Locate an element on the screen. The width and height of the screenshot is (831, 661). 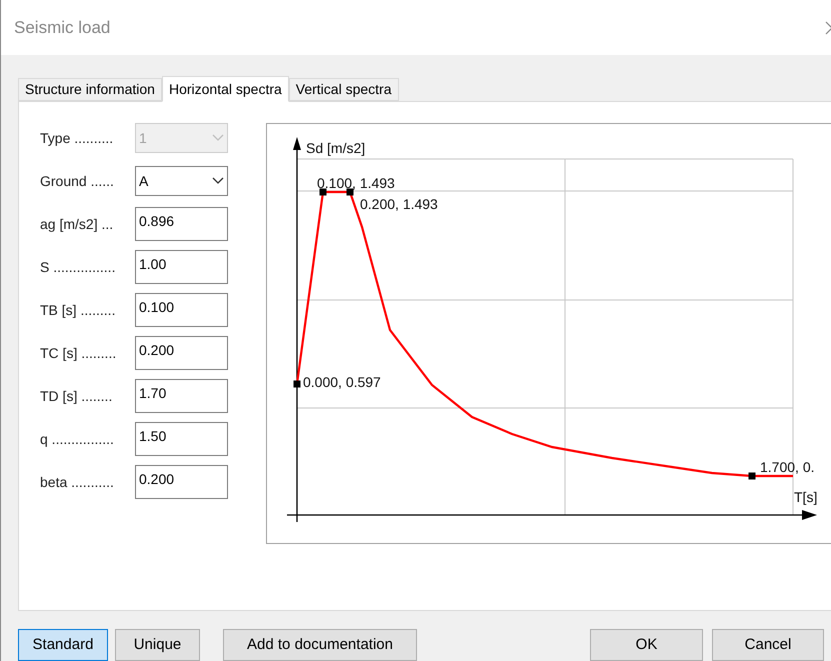
data-label: 0.000, 0.597 is located at coordinates (342, 382).